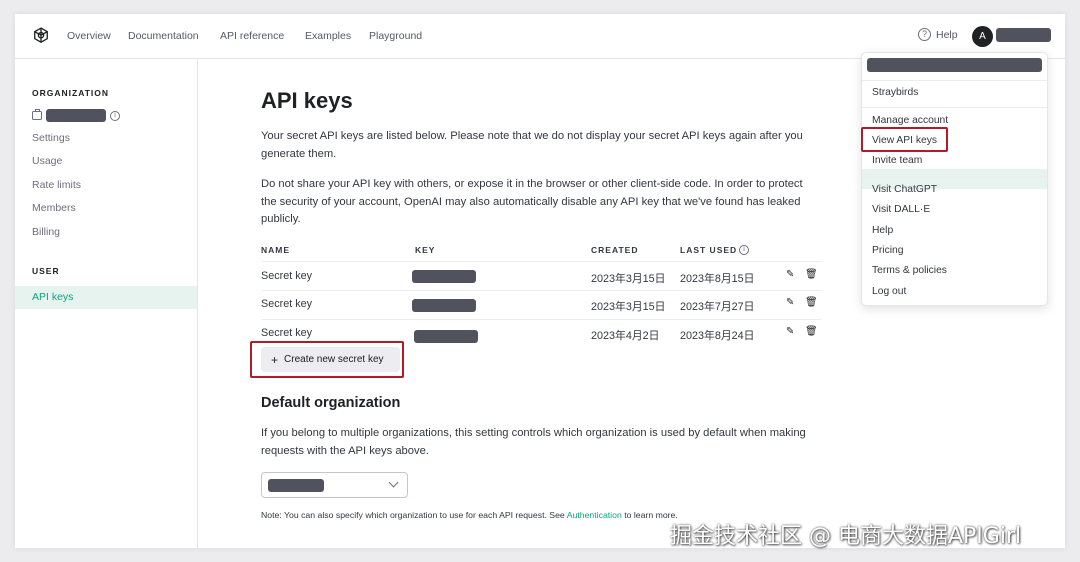  I want to click on last-used-info-icon: i, so click(744, 250).